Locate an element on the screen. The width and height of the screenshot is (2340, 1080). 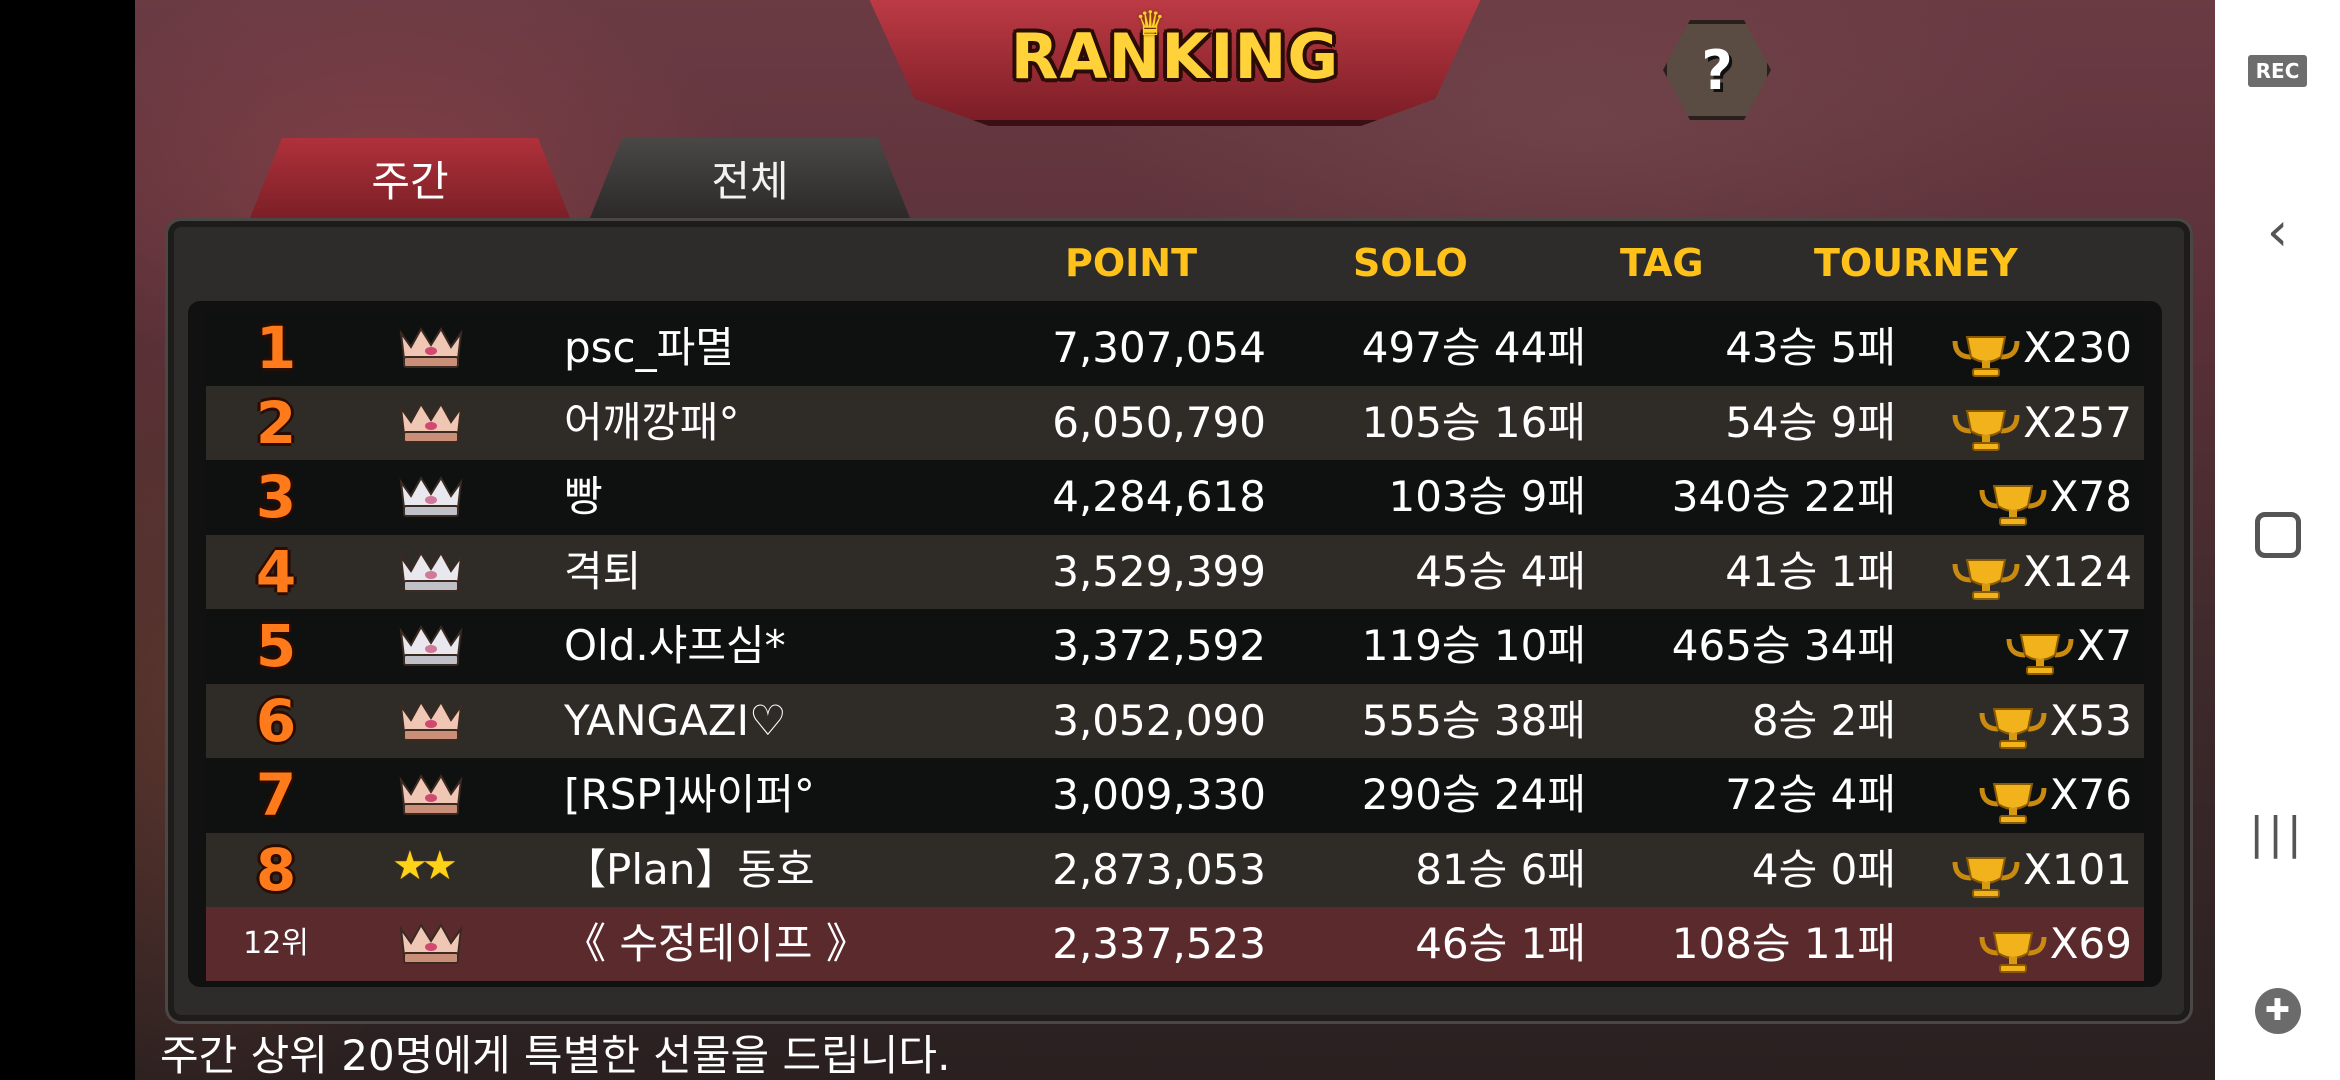
player-name: YANGAZI♡ is located at coordinates (675, 720).